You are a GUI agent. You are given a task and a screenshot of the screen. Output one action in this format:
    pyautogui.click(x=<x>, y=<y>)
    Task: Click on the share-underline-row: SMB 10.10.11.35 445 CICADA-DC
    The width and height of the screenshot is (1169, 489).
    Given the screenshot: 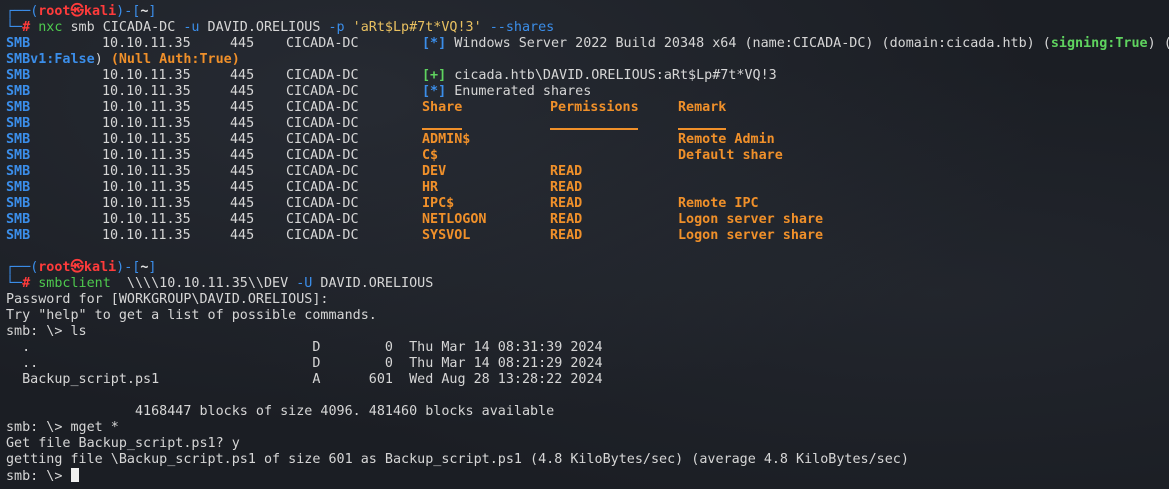 What is the action you would take?
    pyautogui.click(x=587, y=124)
    